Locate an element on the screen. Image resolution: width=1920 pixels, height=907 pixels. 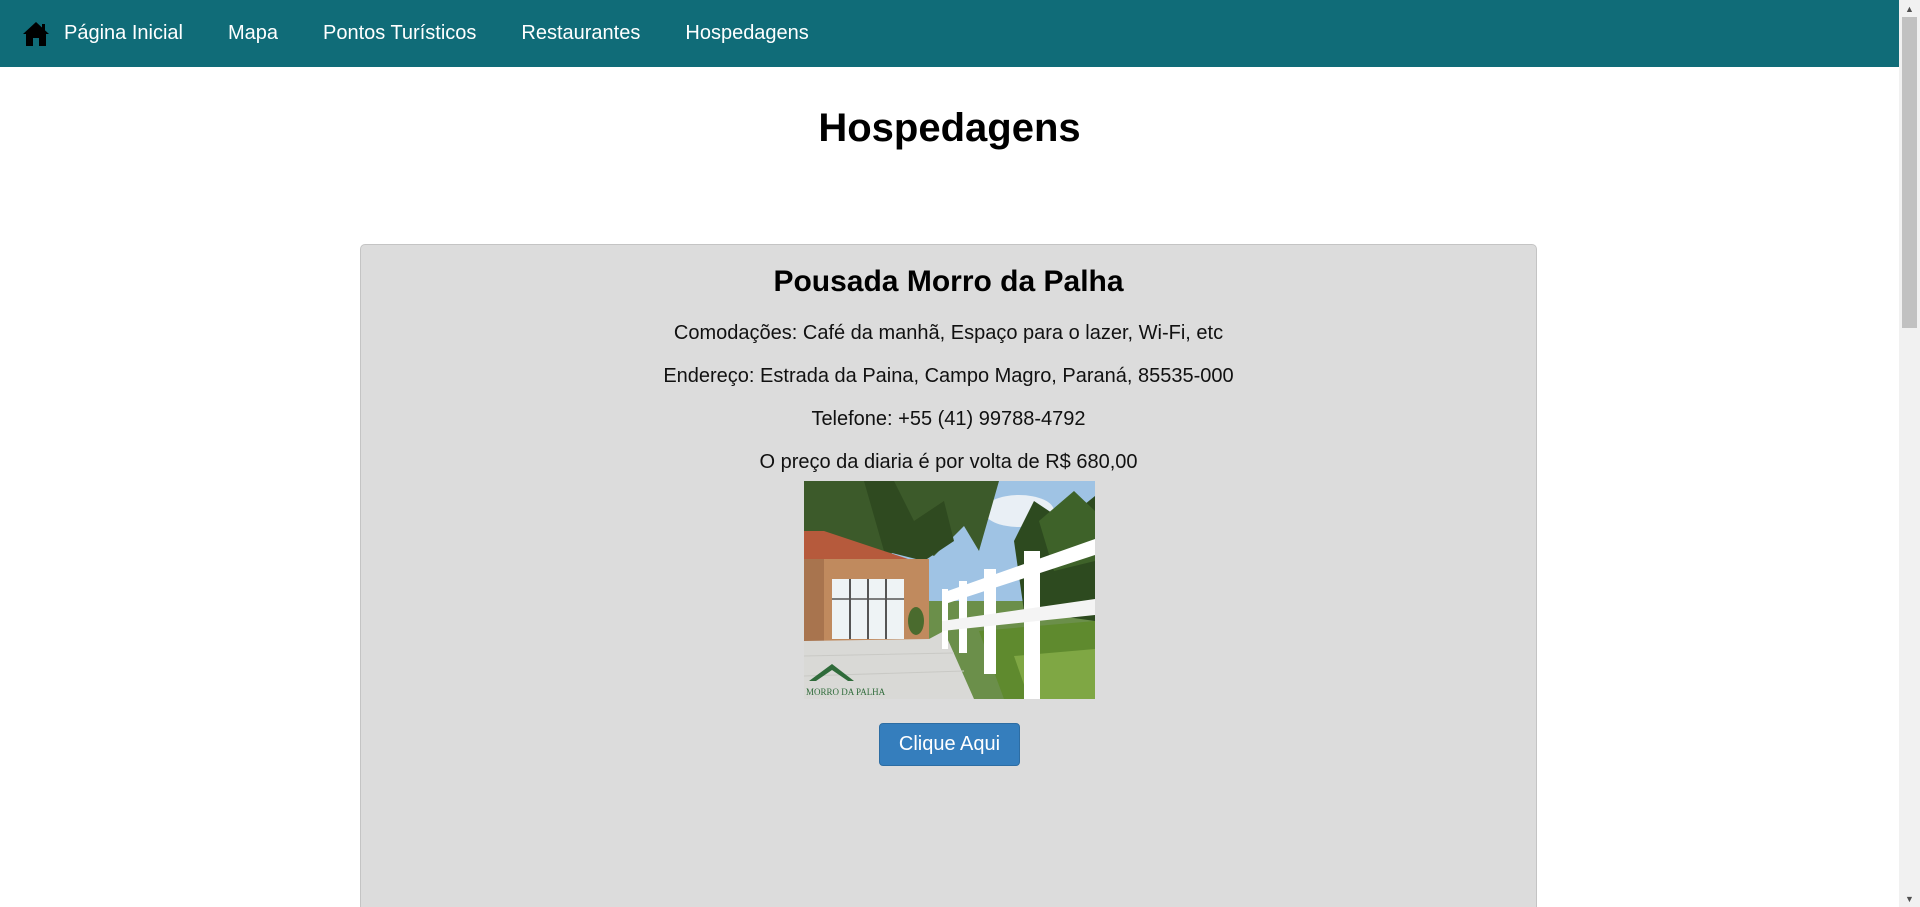
listing-phone: Telefone: +55 (41) 99788-4792 is located at coordinates (948, 419).